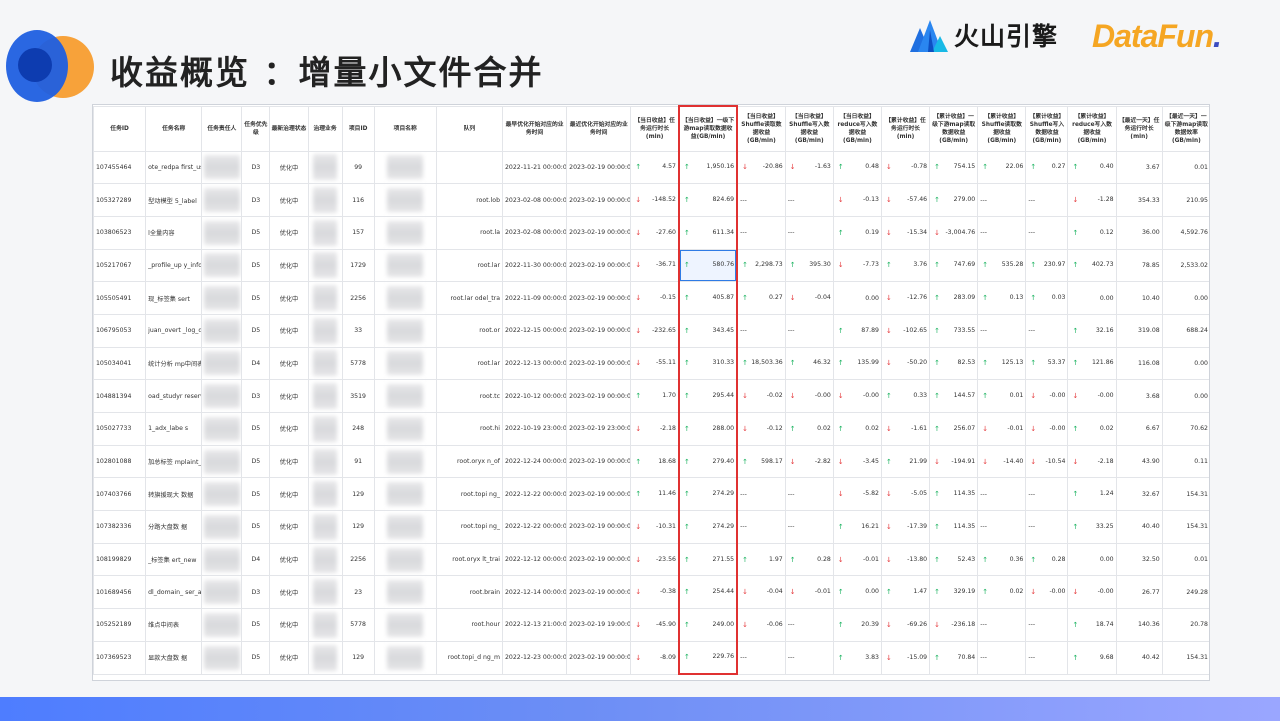  Describe the element at coordinates (1047, 128) in the screenshot. I see `column-header: 【累计收益】Shuffle写入数据收益(GB/min)` at that location.